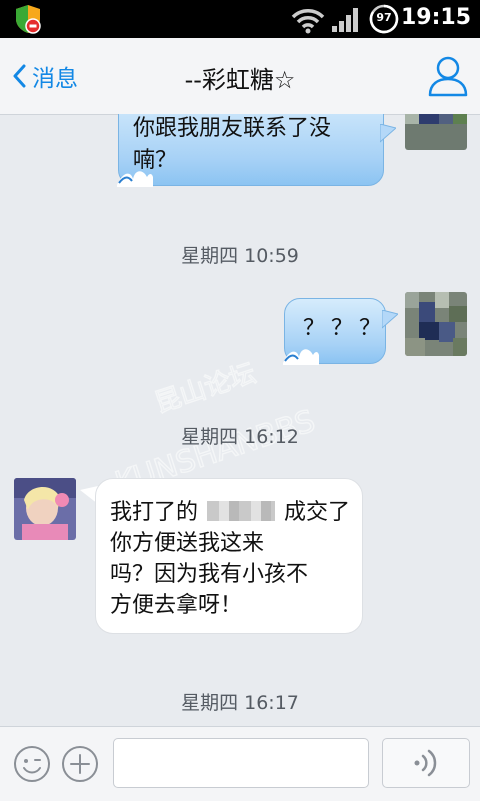 Image resolution: width=480 pixels, height=801 pixels. Describe the element at coordinates (216, 424) in the screenshot. I see `forum-watermark: 昆山论坛 KUNSHANBBS` at that location.